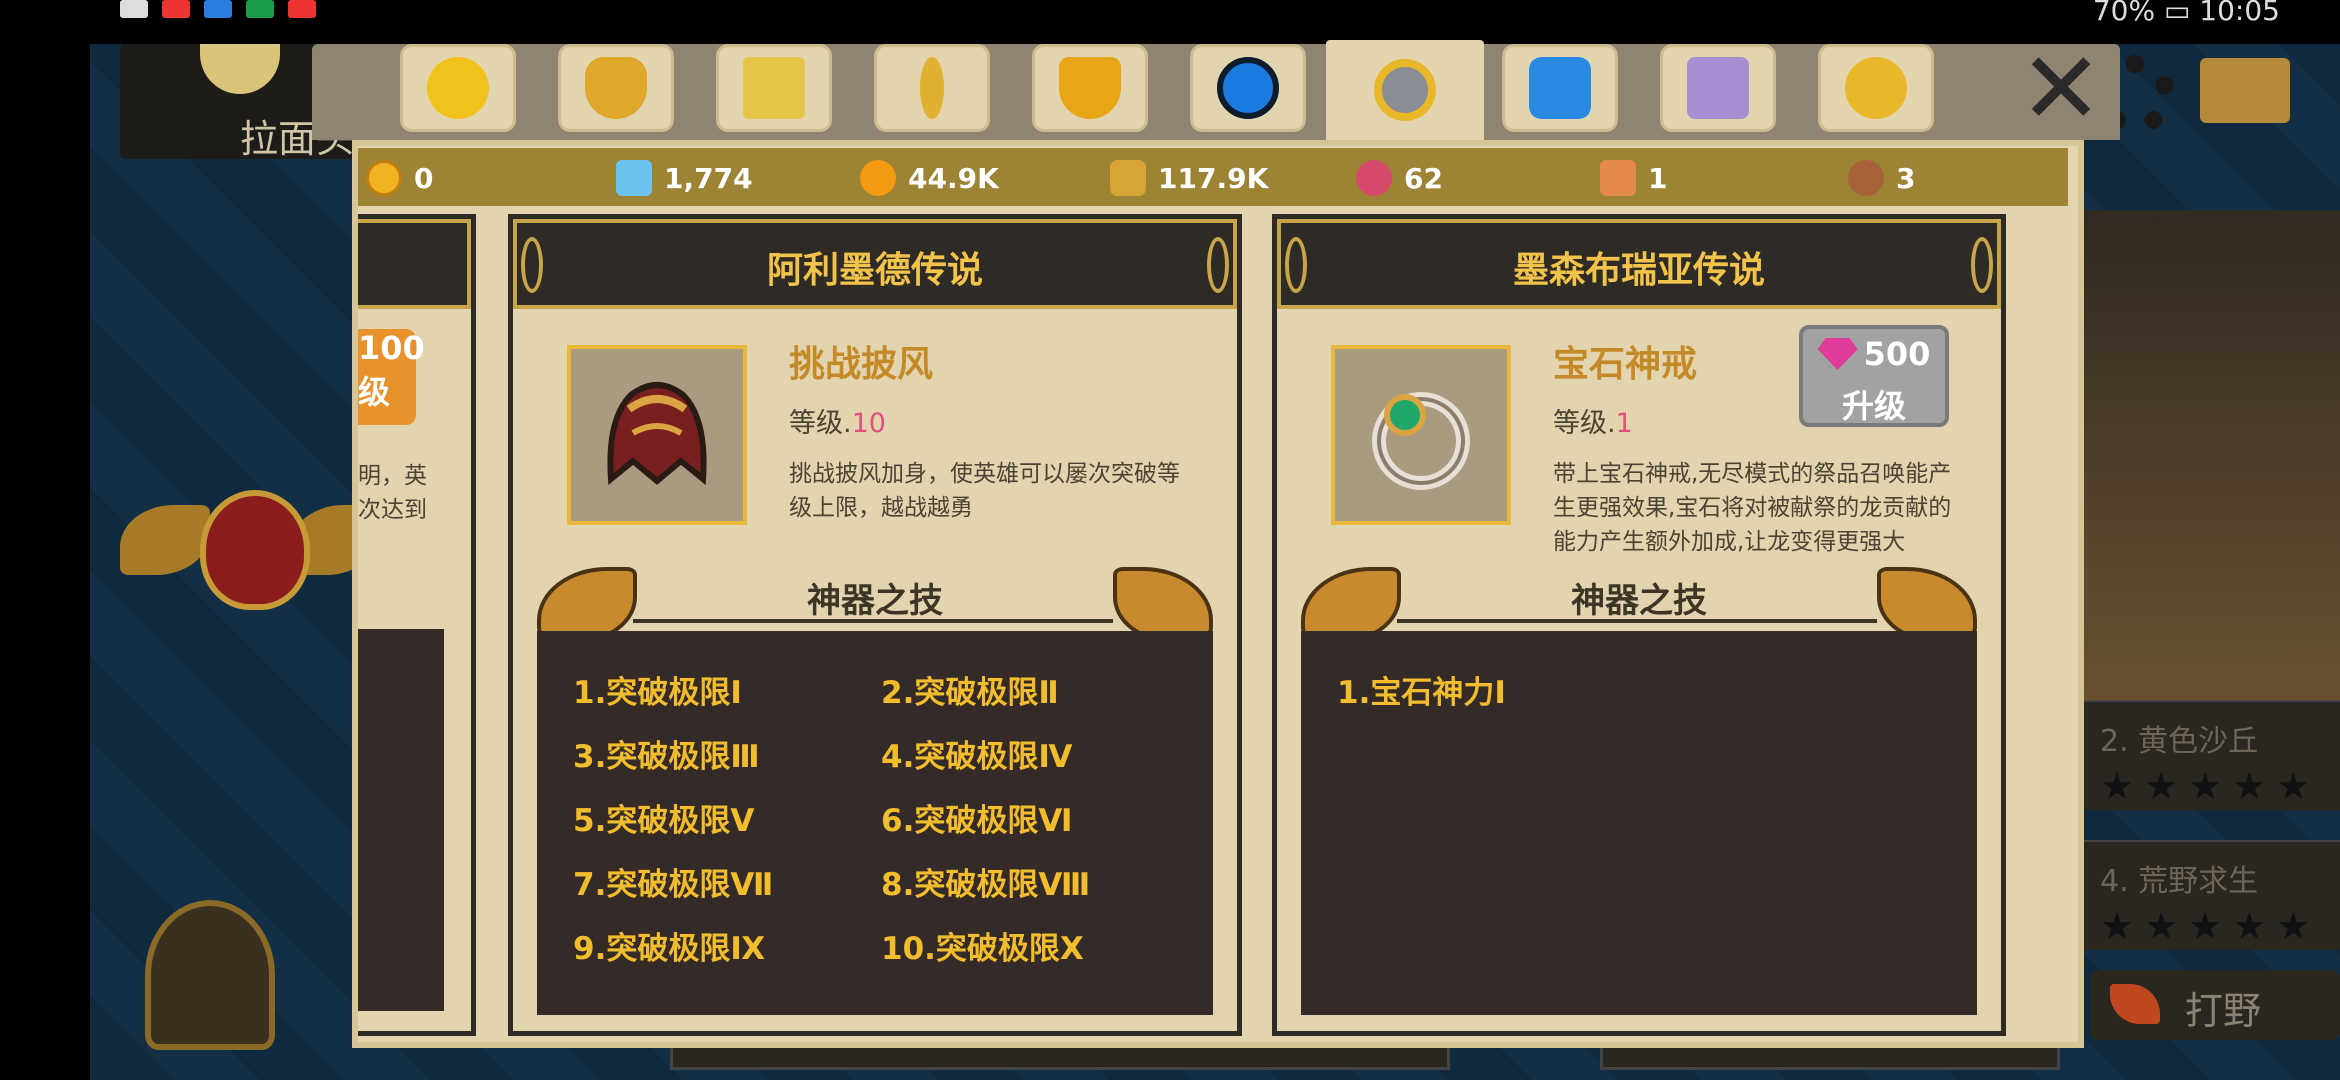 The image size is (2340, 1080). I want to click on currency-bar: 0 1,774 44.9K 117.9K 62 1 3, so click(1213, 177).